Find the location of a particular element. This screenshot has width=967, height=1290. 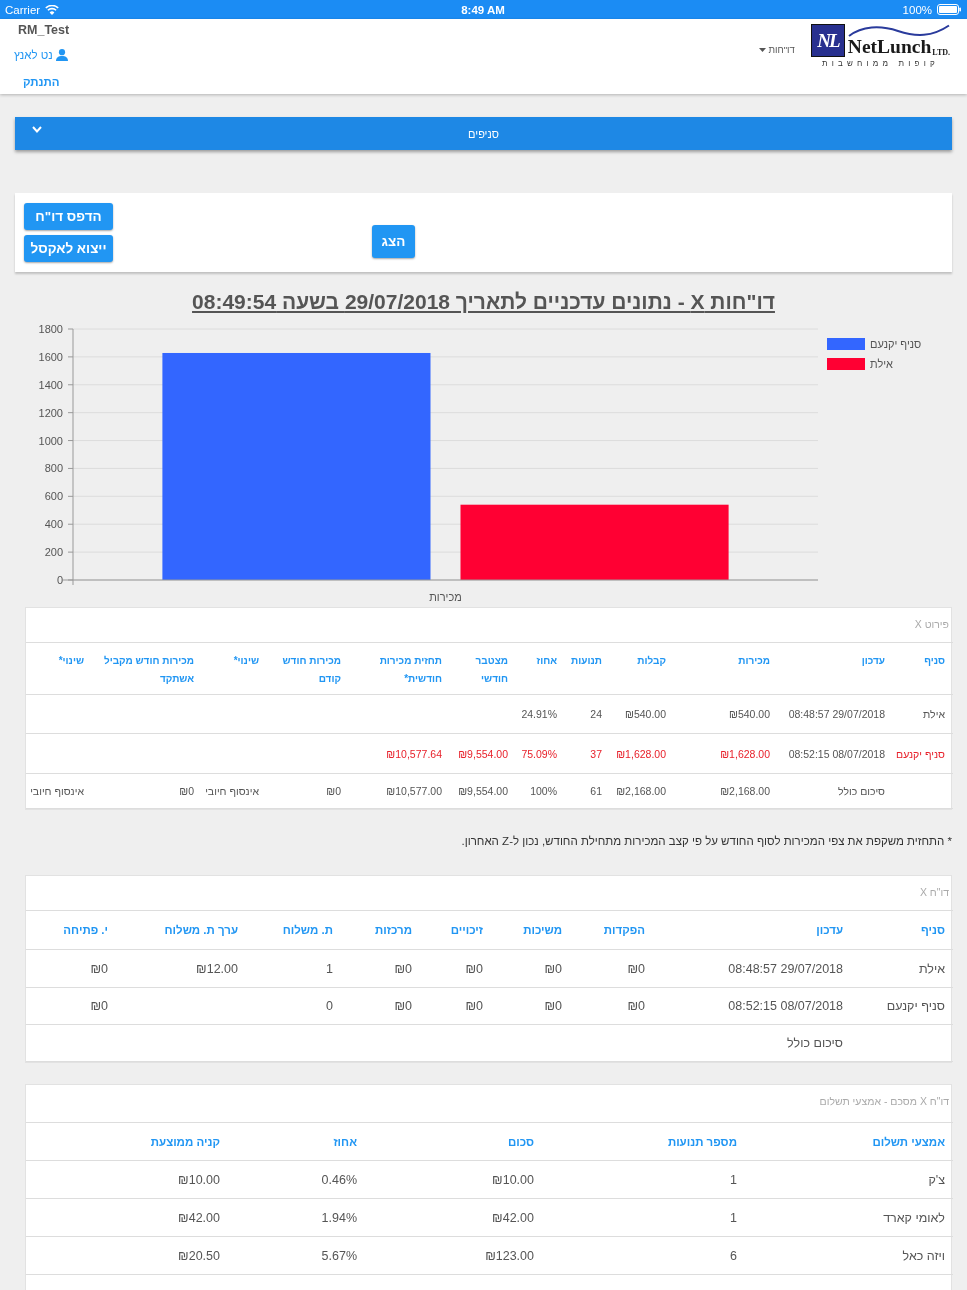

battery-icon is located at coordinates (949, 9).